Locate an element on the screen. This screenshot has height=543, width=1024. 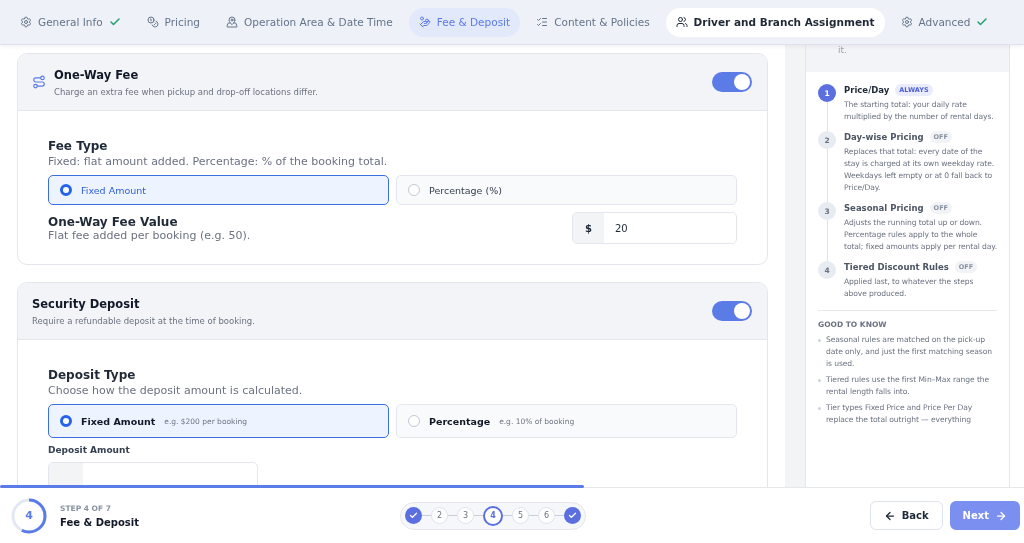
stepper-dot: 5 is located at coordinates (520, 515).